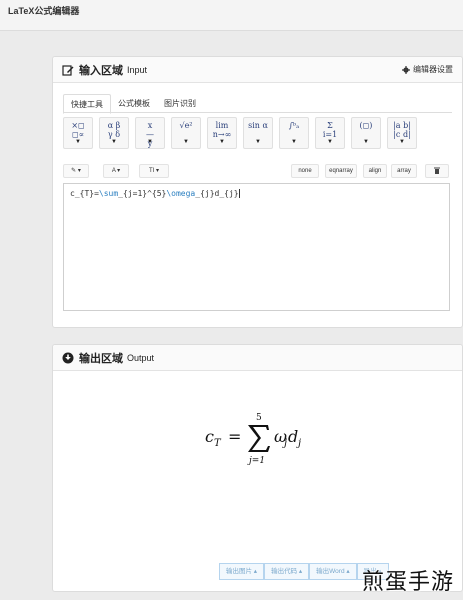 The height and width of the screenshot is (600, 463). I want to click on editor-settings-label: 编辑器设置, so click(433, 69).